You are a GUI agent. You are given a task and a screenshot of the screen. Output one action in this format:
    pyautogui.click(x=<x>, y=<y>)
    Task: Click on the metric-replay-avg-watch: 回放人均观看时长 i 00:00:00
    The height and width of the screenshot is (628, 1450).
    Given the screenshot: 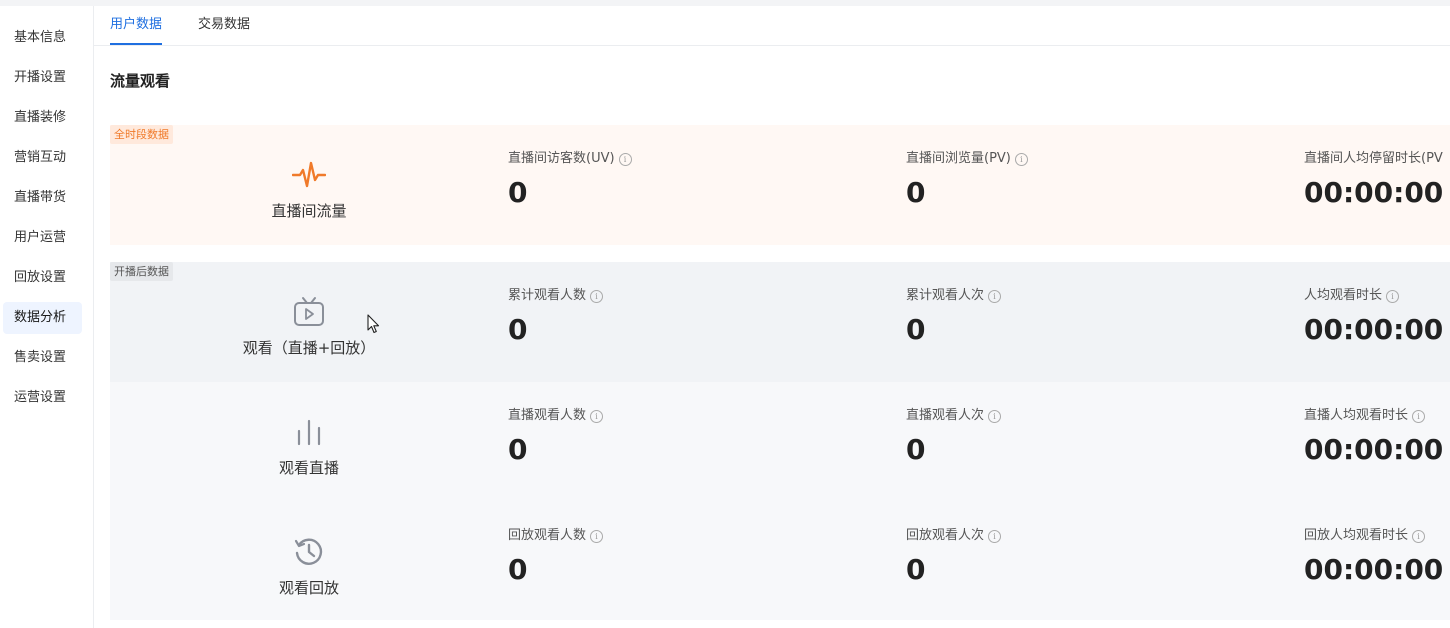 What is the action you would take?
    pyautogui.click(x=1373, y=557)
    